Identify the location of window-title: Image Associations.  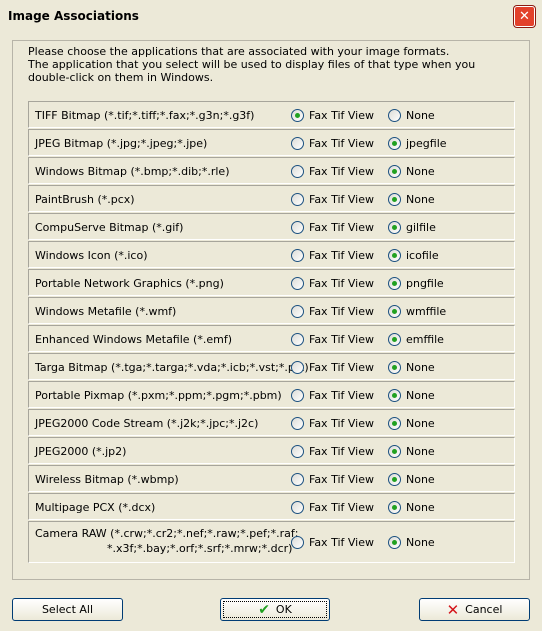
(73, 16).